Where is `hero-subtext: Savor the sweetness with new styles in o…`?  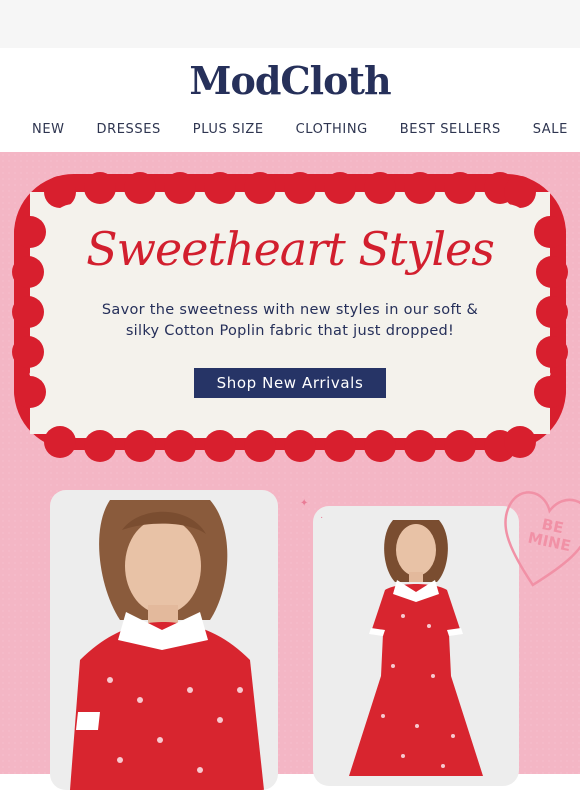
hero-subtext: Savor the sweetness with new styles in o… is located at coordinates (290, 320).